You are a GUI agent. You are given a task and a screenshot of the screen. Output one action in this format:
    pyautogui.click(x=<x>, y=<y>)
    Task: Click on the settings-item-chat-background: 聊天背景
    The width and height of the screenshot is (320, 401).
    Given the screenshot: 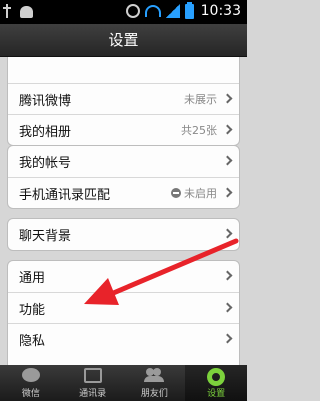 What is the action you would take?
    pyautogui.click(x=123, y=234)
    